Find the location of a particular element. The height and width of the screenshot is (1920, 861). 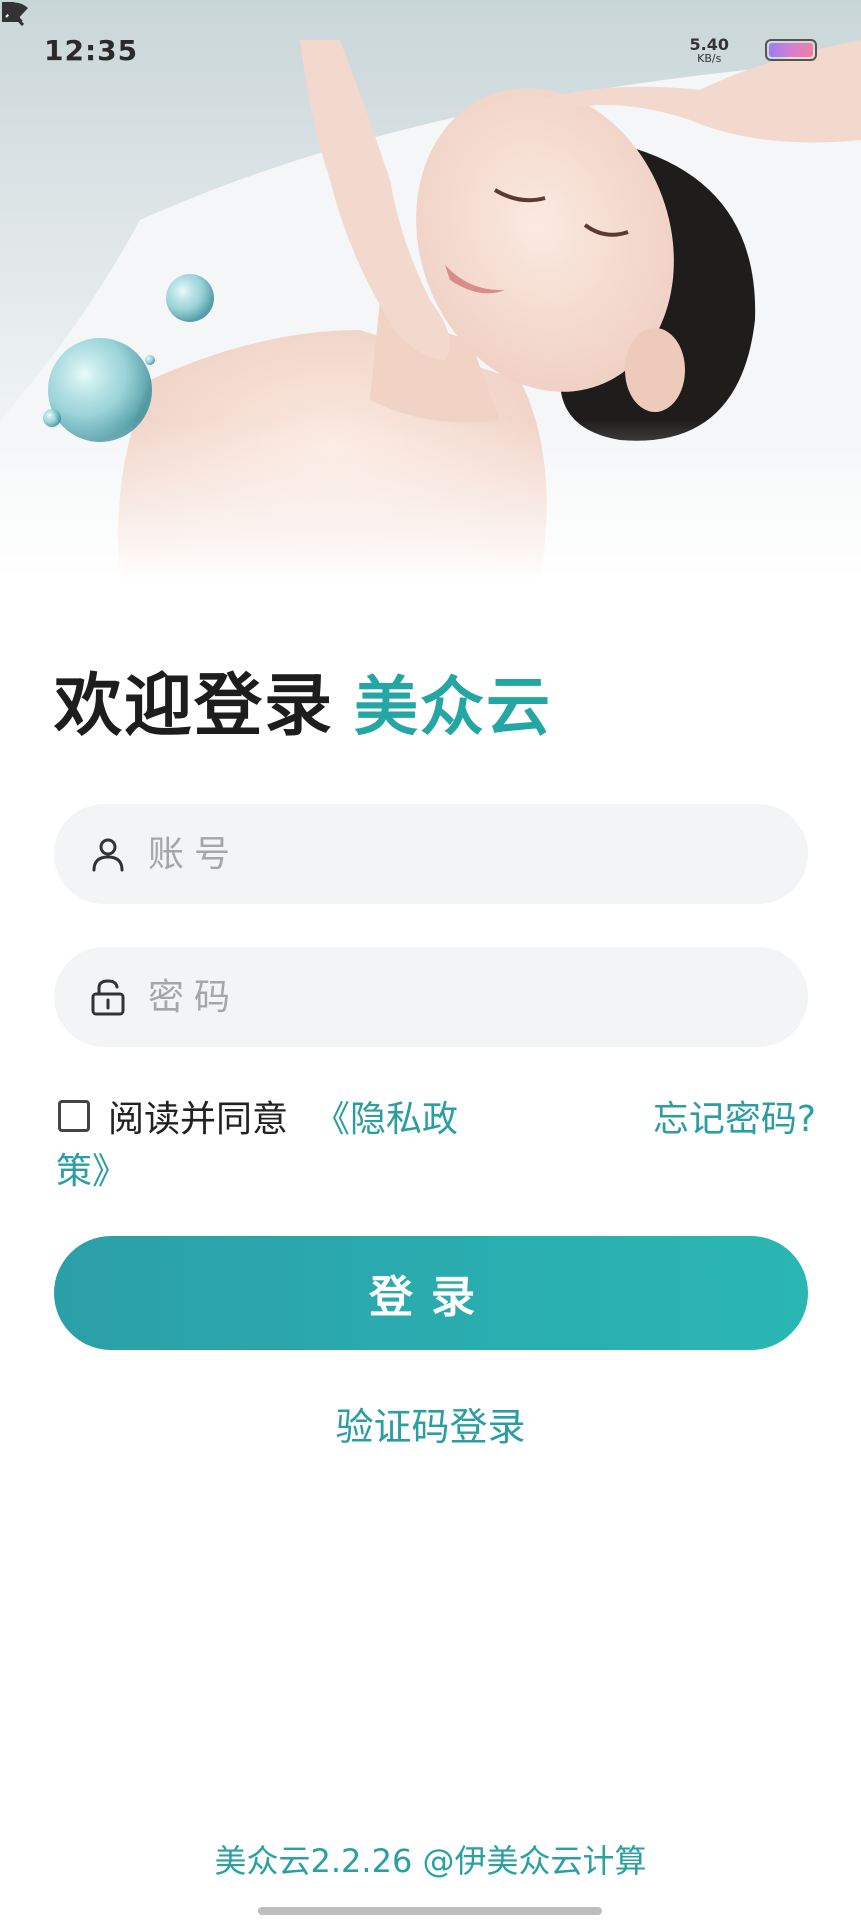

network-speed: 5.40 KB/s is located at coordinates (709, 49).